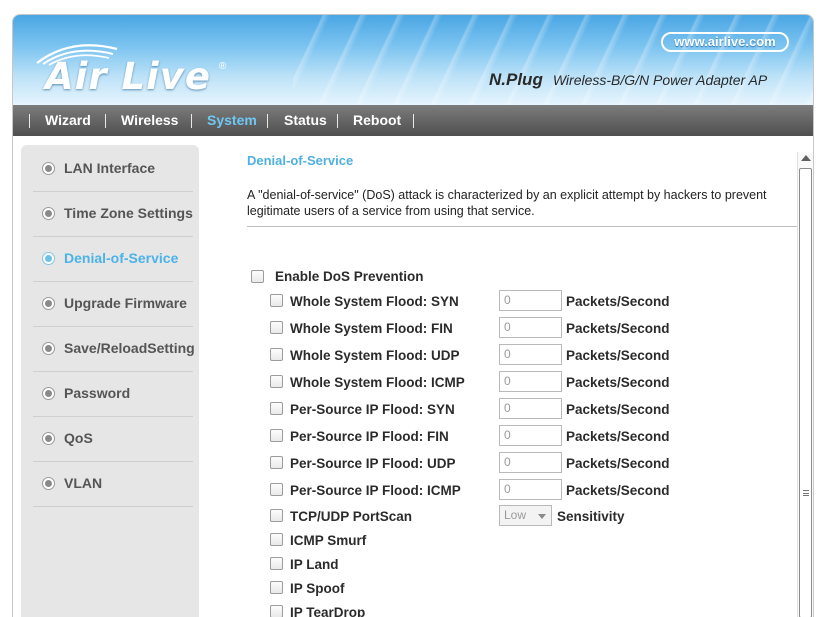 This screenshot has width=822, height=617. Describe the element at coordinates (542, 516) in the screenshot. I see `chevron-down-icon` at that location.